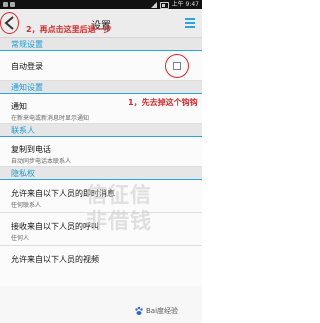  What do you see at coordinates (41, 161) in the screenshot?
I see `row-subtitle: 自动同步电话本联系人` at bounding box center [41, 161].